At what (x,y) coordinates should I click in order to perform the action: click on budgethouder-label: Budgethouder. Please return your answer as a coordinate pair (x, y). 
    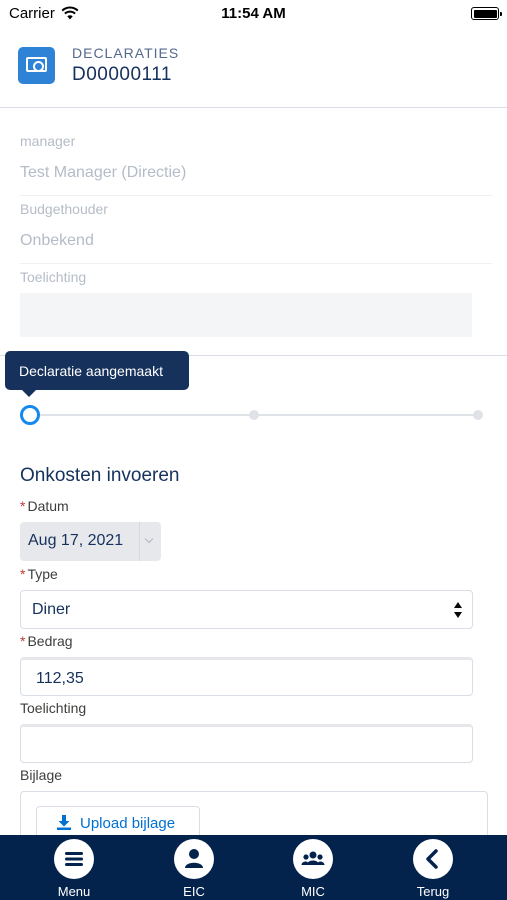
    Looking at the image, I should click on (64, 209).